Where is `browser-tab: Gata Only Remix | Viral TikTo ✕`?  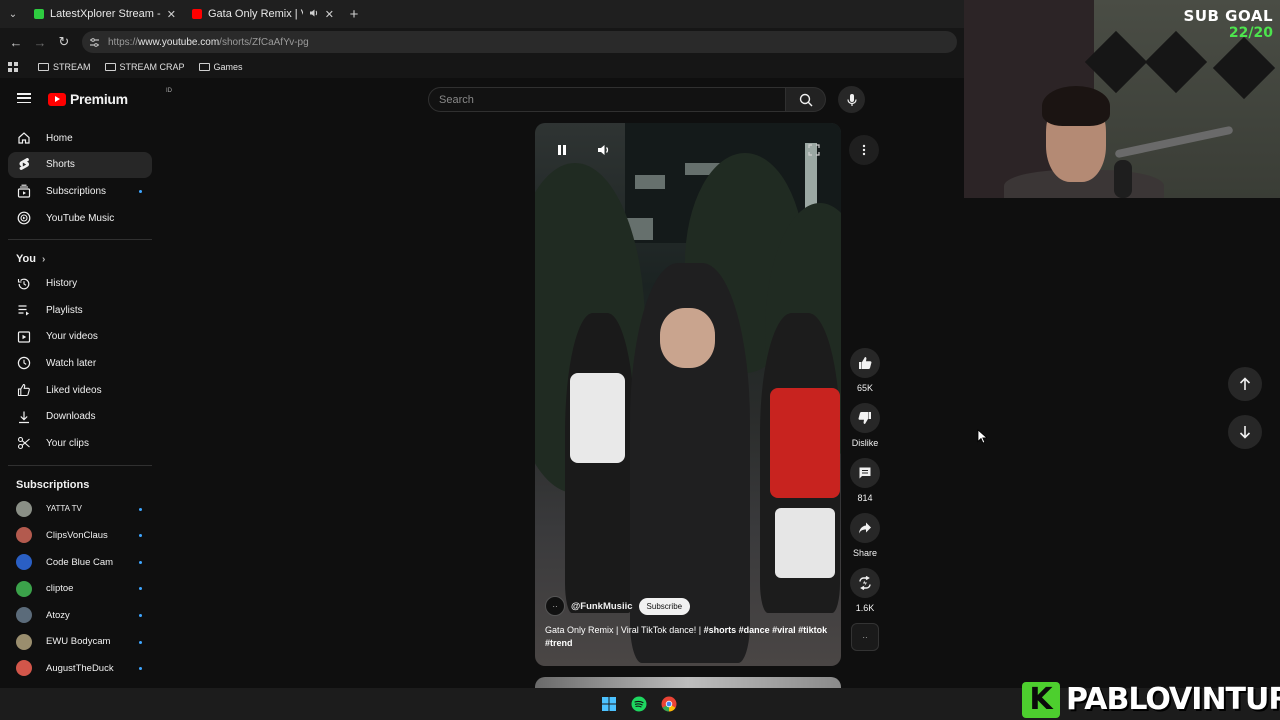 browser-tab: Gata Only Remix | Viral TikTo ✕ is located at coordinates (263, 14).